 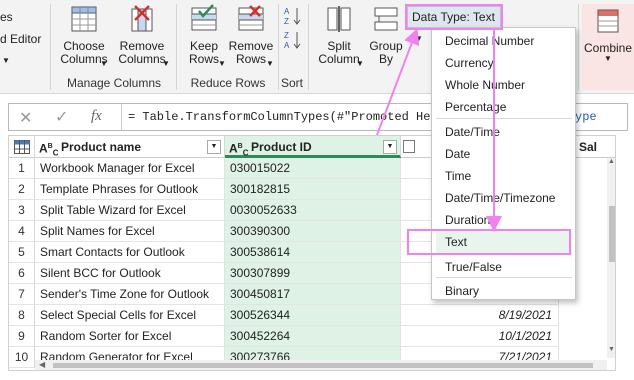 I want to click on row-number: 1, so click(x=22, y=168).